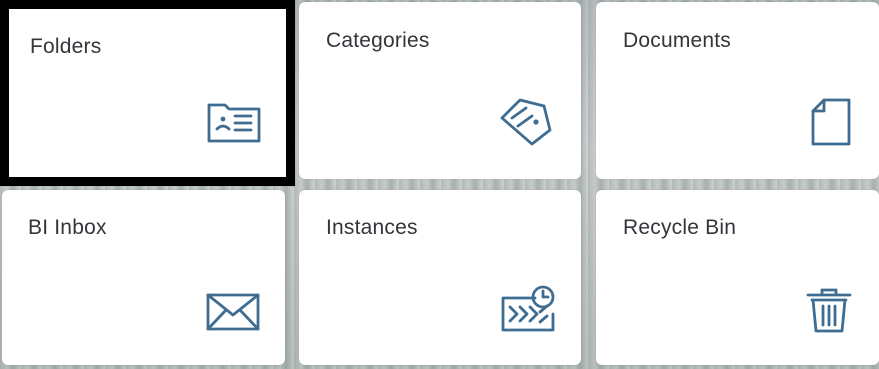  What do you see at coordinates (372, 227) in the screenshot?
I see `tile-title: Instances` at bounding box center [372, 227].